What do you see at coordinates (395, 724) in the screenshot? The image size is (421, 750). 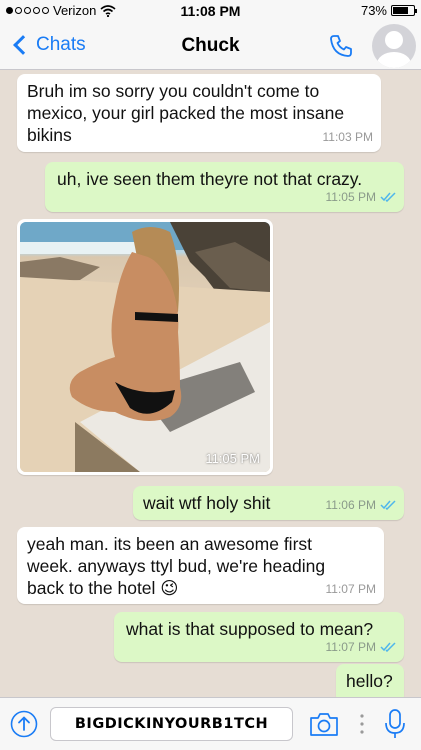 I see `microphone-icon` at bounding box center [395, 724].